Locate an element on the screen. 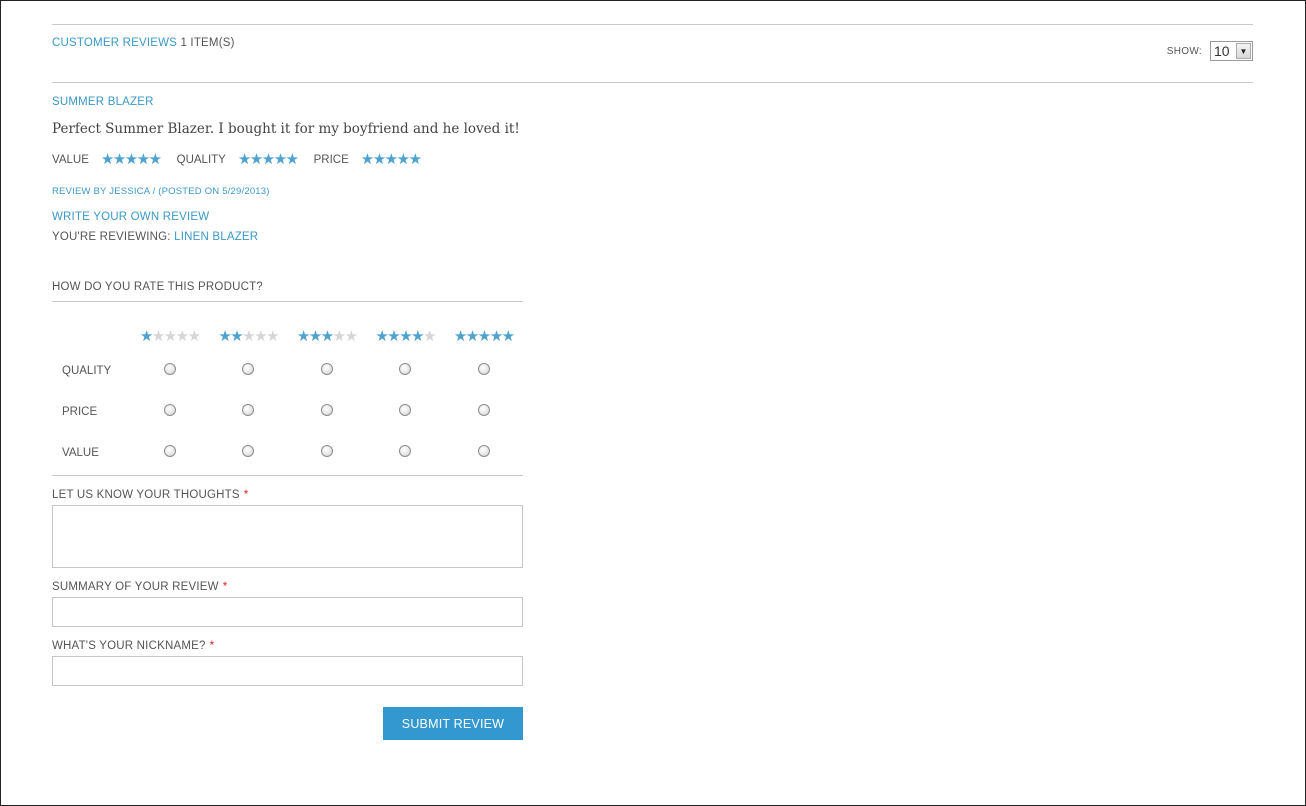 Image resolution: width=1306 pixels, height=806 pixels. rating-table-body: QUALITY PRICE VALUE is located at coordinates (287, 411).